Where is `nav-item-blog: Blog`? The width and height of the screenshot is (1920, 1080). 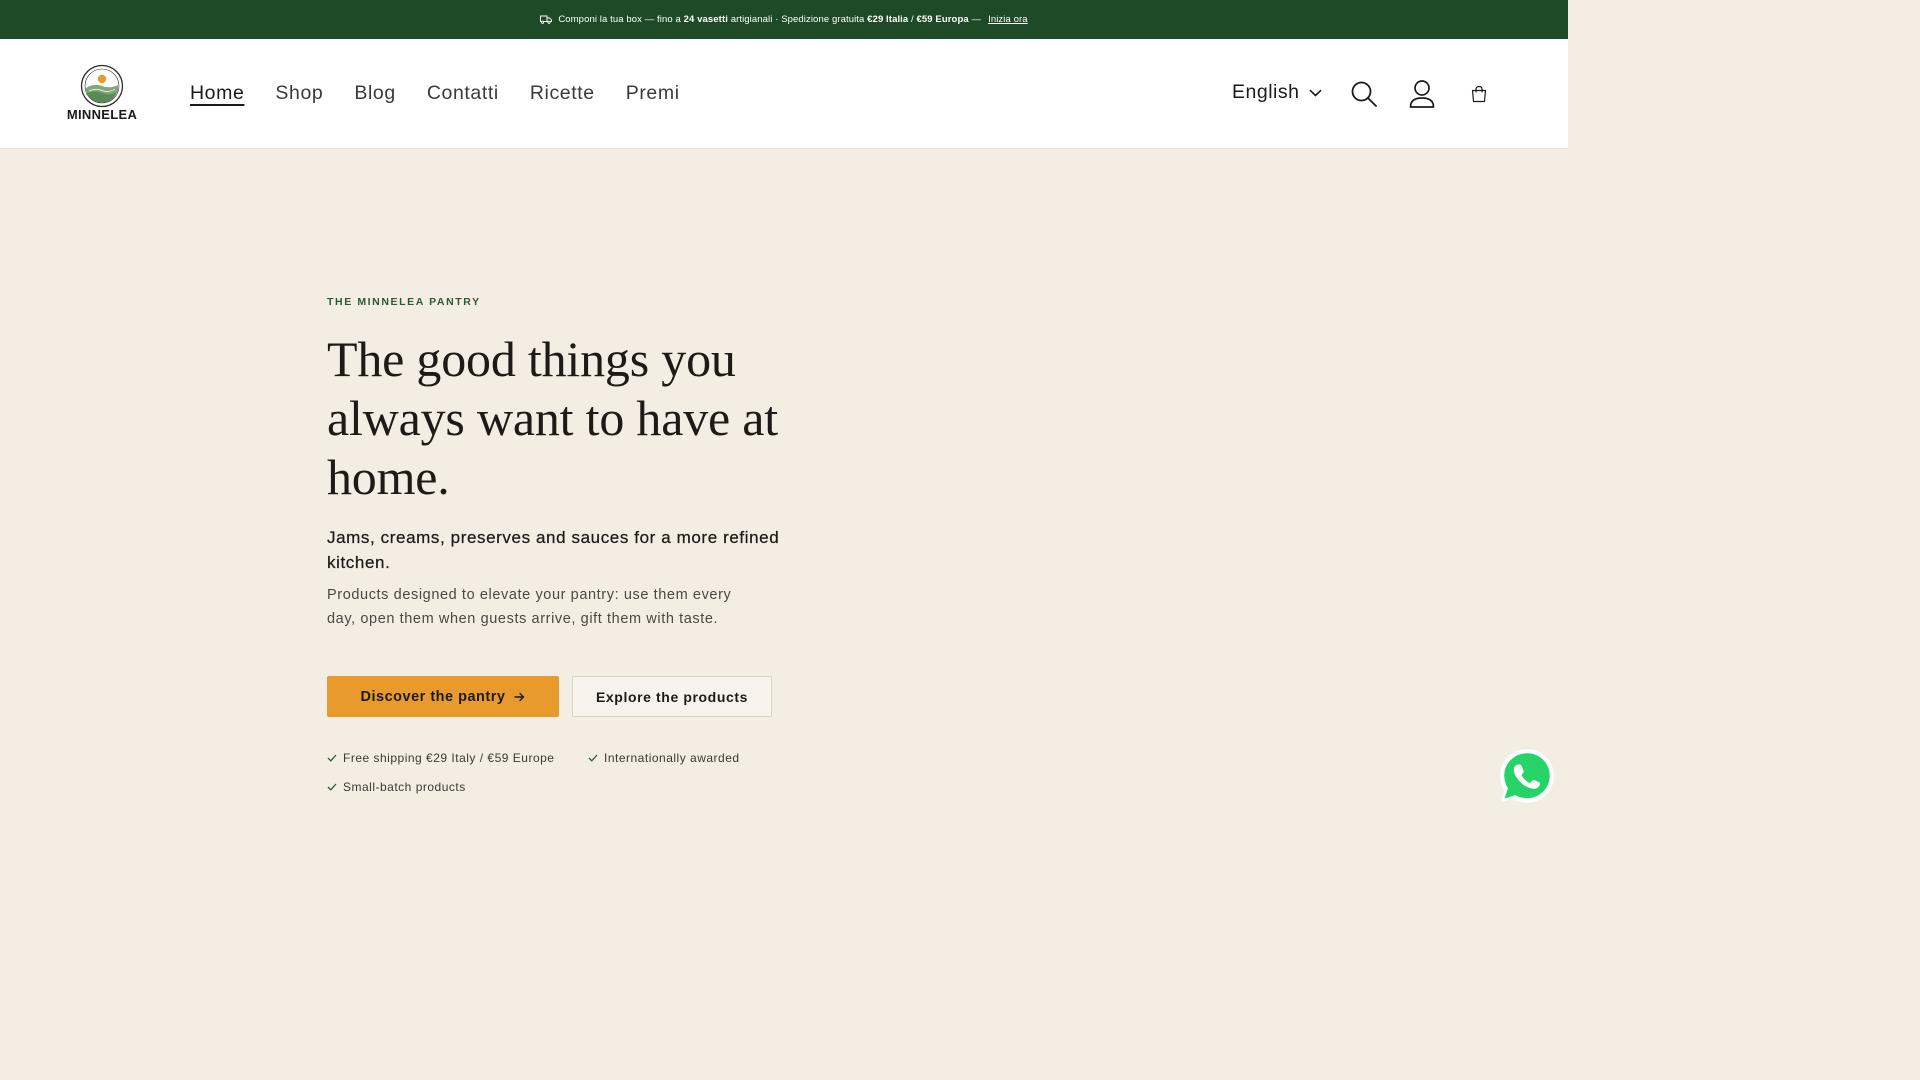 nav-item-blog: Blog is located at coordinates (374, 93).